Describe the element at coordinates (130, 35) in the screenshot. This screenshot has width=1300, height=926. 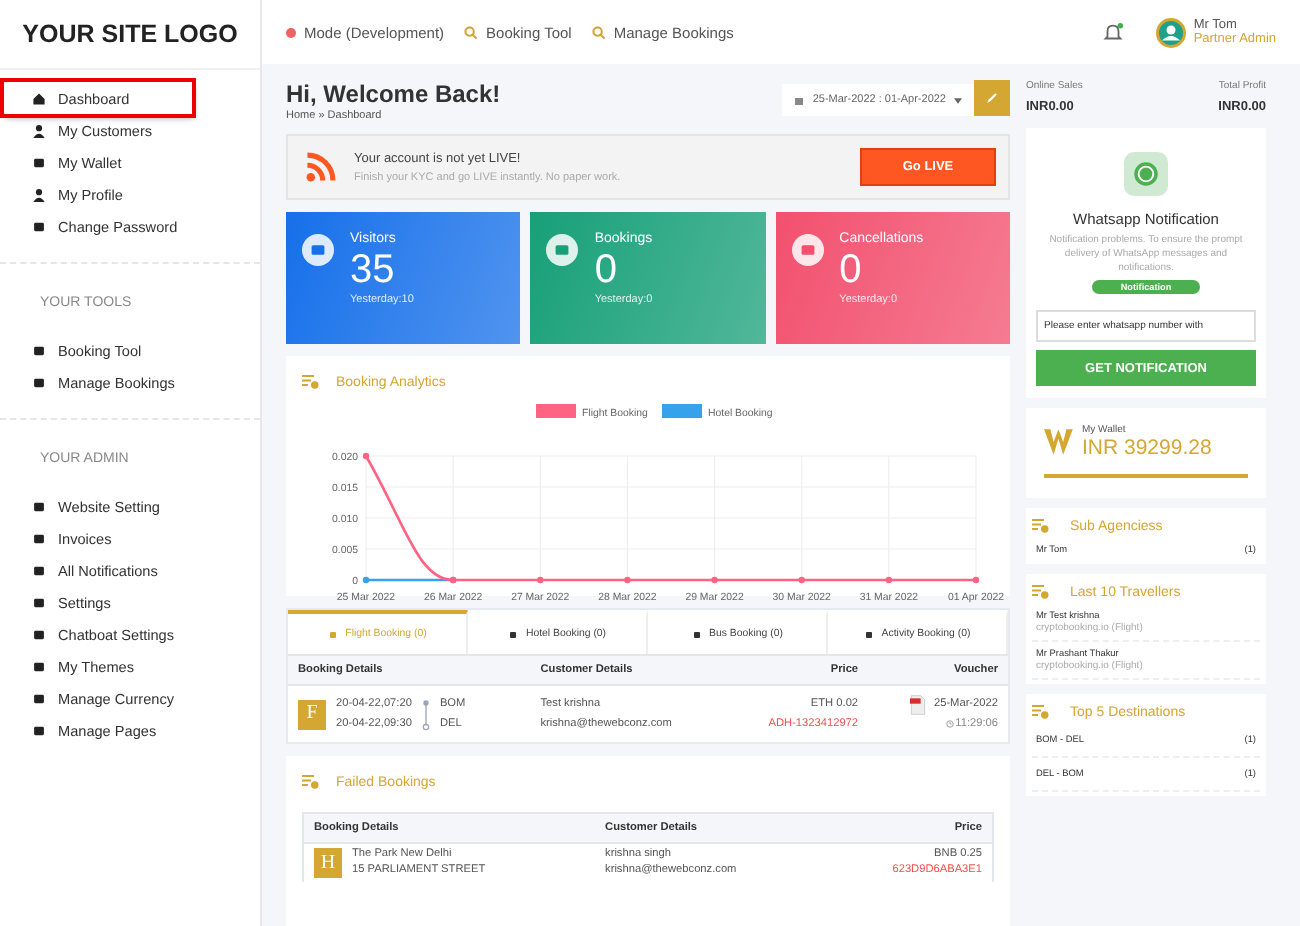
I see `site-logo: YOUR SITE LOGO` at that location.